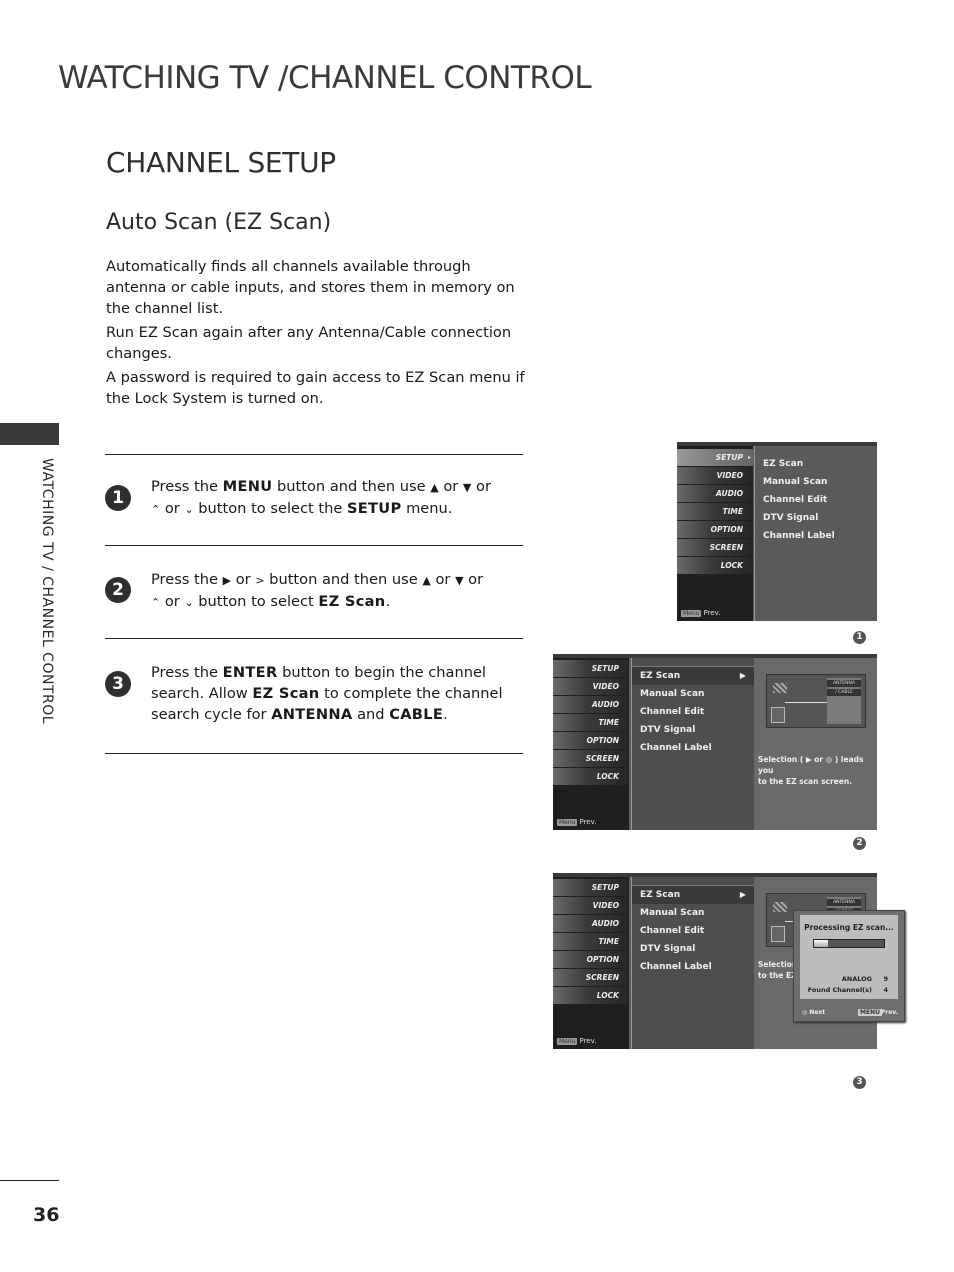 The image size is (954, 1272). I want to click on text: menu., so click(427, 508).